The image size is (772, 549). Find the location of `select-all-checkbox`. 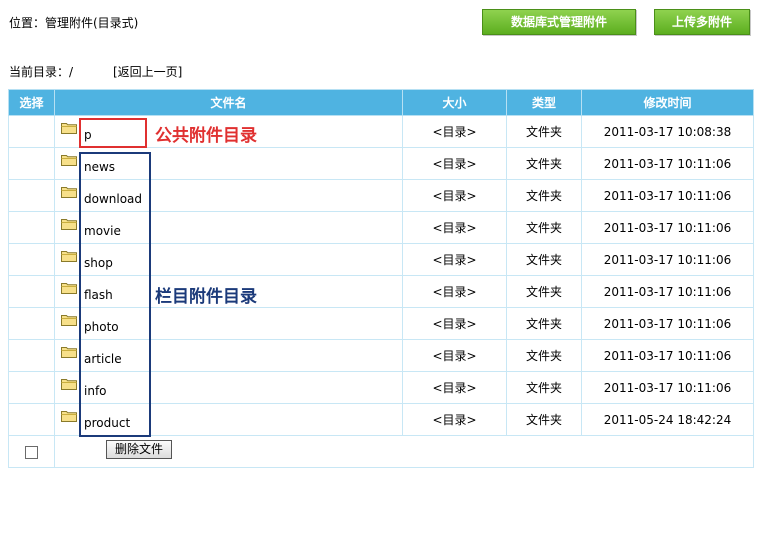

select-all-checkbox is located at coordinates (31, 452).